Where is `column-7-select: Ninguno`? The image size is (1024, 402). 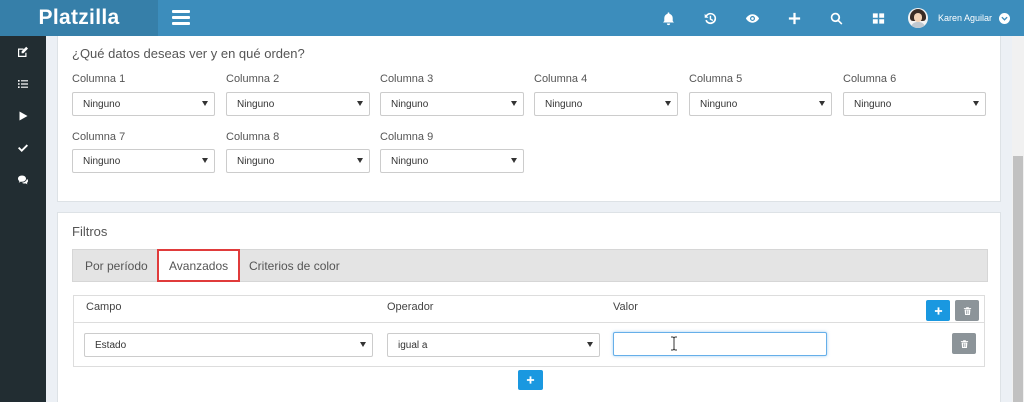 column-7-select: Ninguno is located at coordinates (143, 161).